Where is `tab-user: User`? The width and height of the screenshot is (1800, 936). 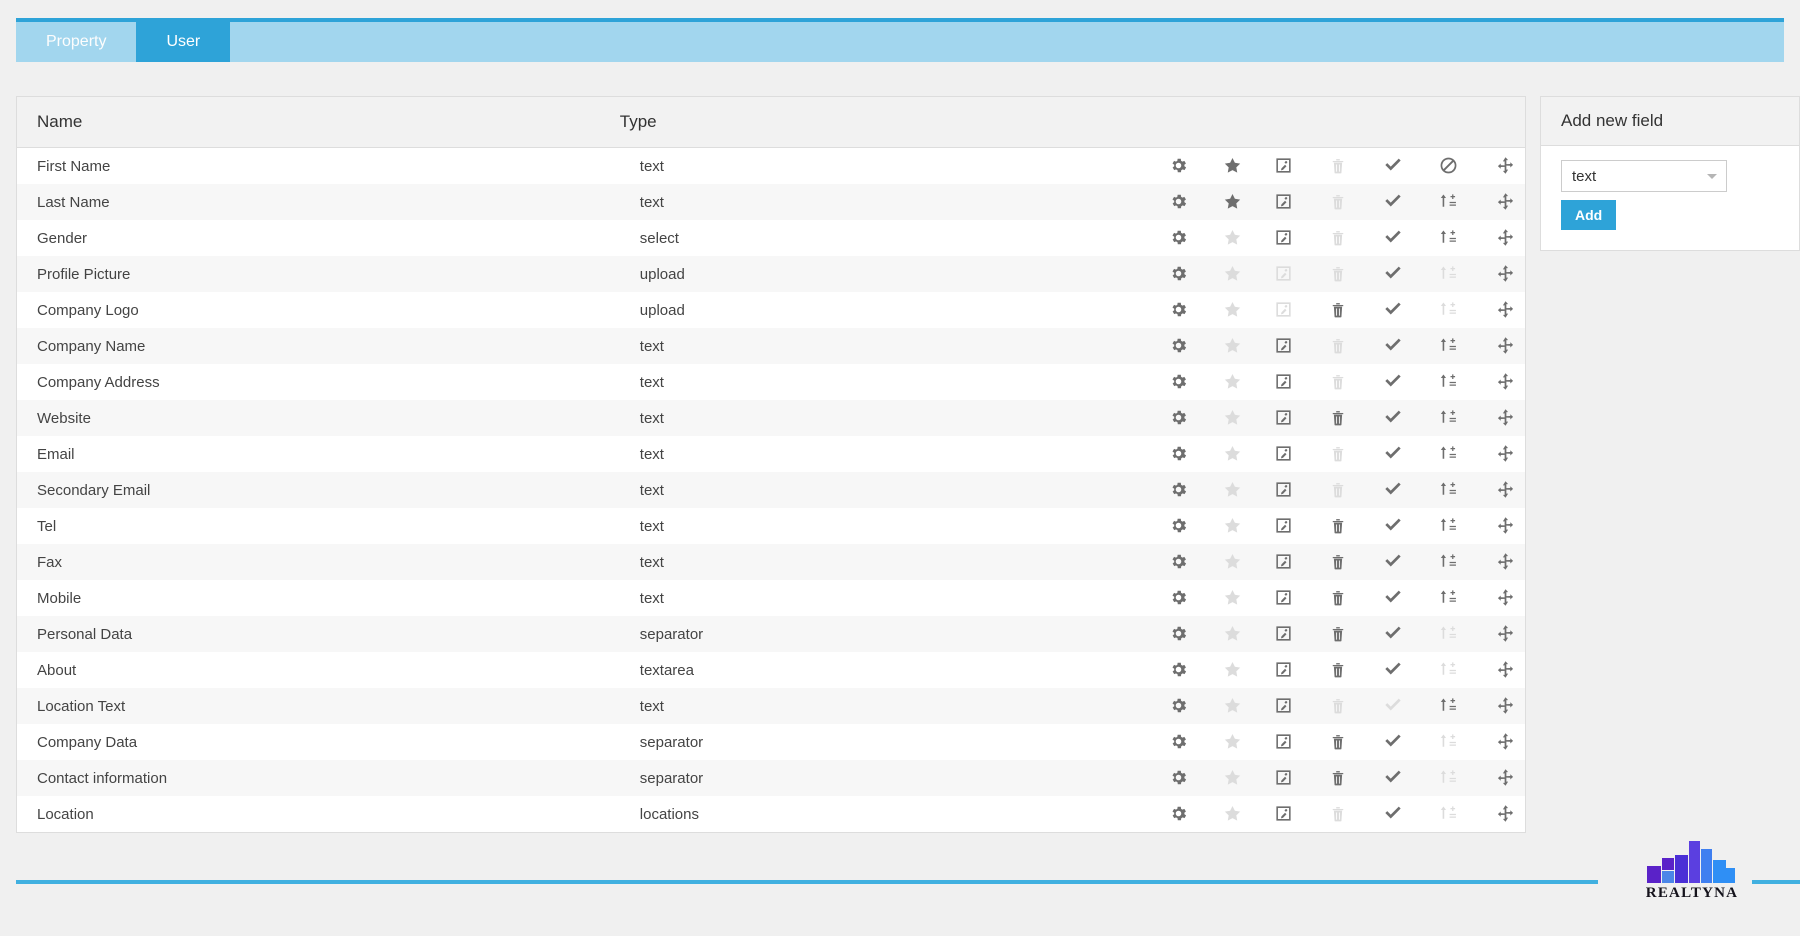
tab-user: User is located at coordinates (183, 42).